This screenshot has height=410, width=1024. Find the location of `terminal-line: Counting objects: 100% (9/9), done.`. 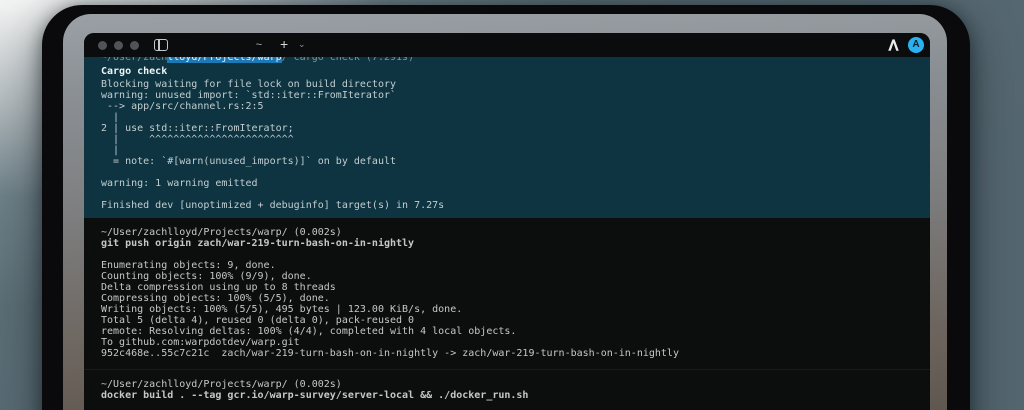

terminal-line: Counting objects: 100% (9/9), done. is located at coordinates (206, 276).